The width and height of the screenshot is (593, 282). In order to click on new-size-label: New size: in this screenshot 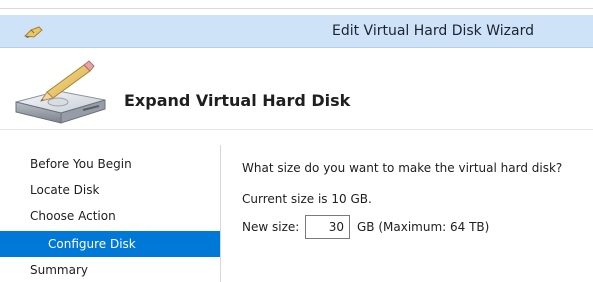, I will do `click(271, 227)`.